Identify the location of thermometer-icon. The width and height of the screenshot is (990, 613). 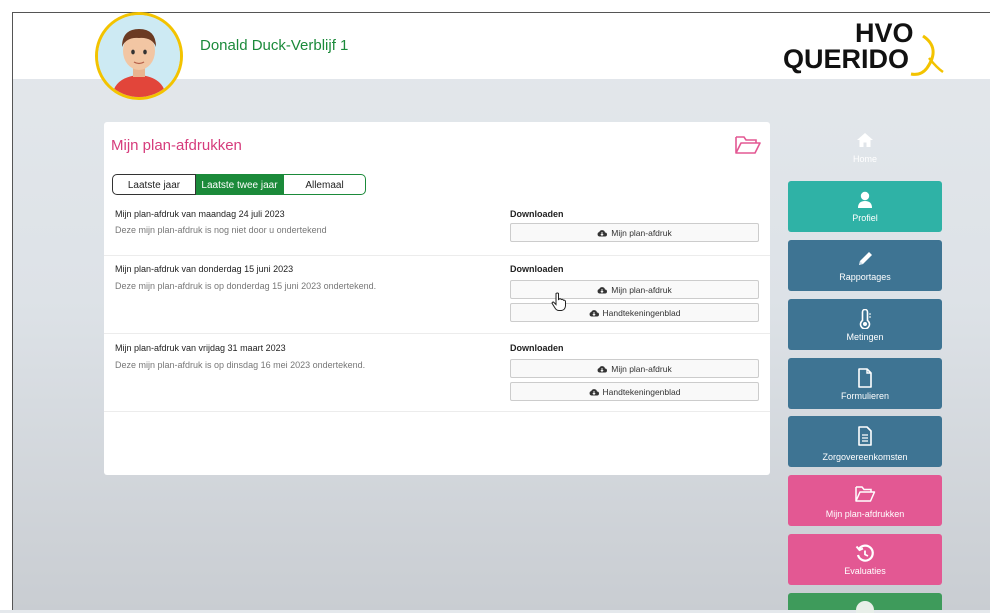
(865, 319).